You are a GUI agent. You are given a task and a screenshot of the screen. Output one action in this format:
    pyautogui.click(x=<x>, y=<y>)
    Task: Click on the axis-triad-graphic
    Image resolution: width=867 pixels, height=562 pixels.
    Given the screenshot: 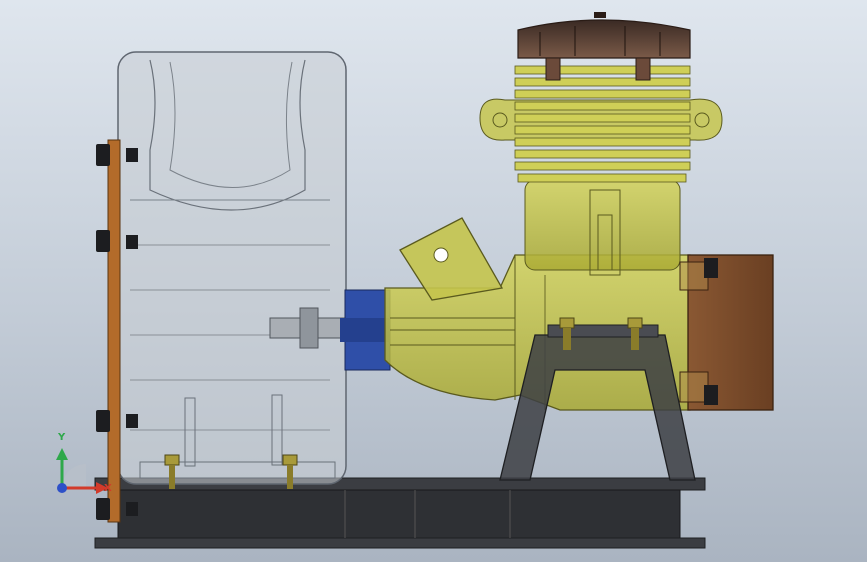 What is the action you would take?
    pyautogui.click(x=82, y=471)
    